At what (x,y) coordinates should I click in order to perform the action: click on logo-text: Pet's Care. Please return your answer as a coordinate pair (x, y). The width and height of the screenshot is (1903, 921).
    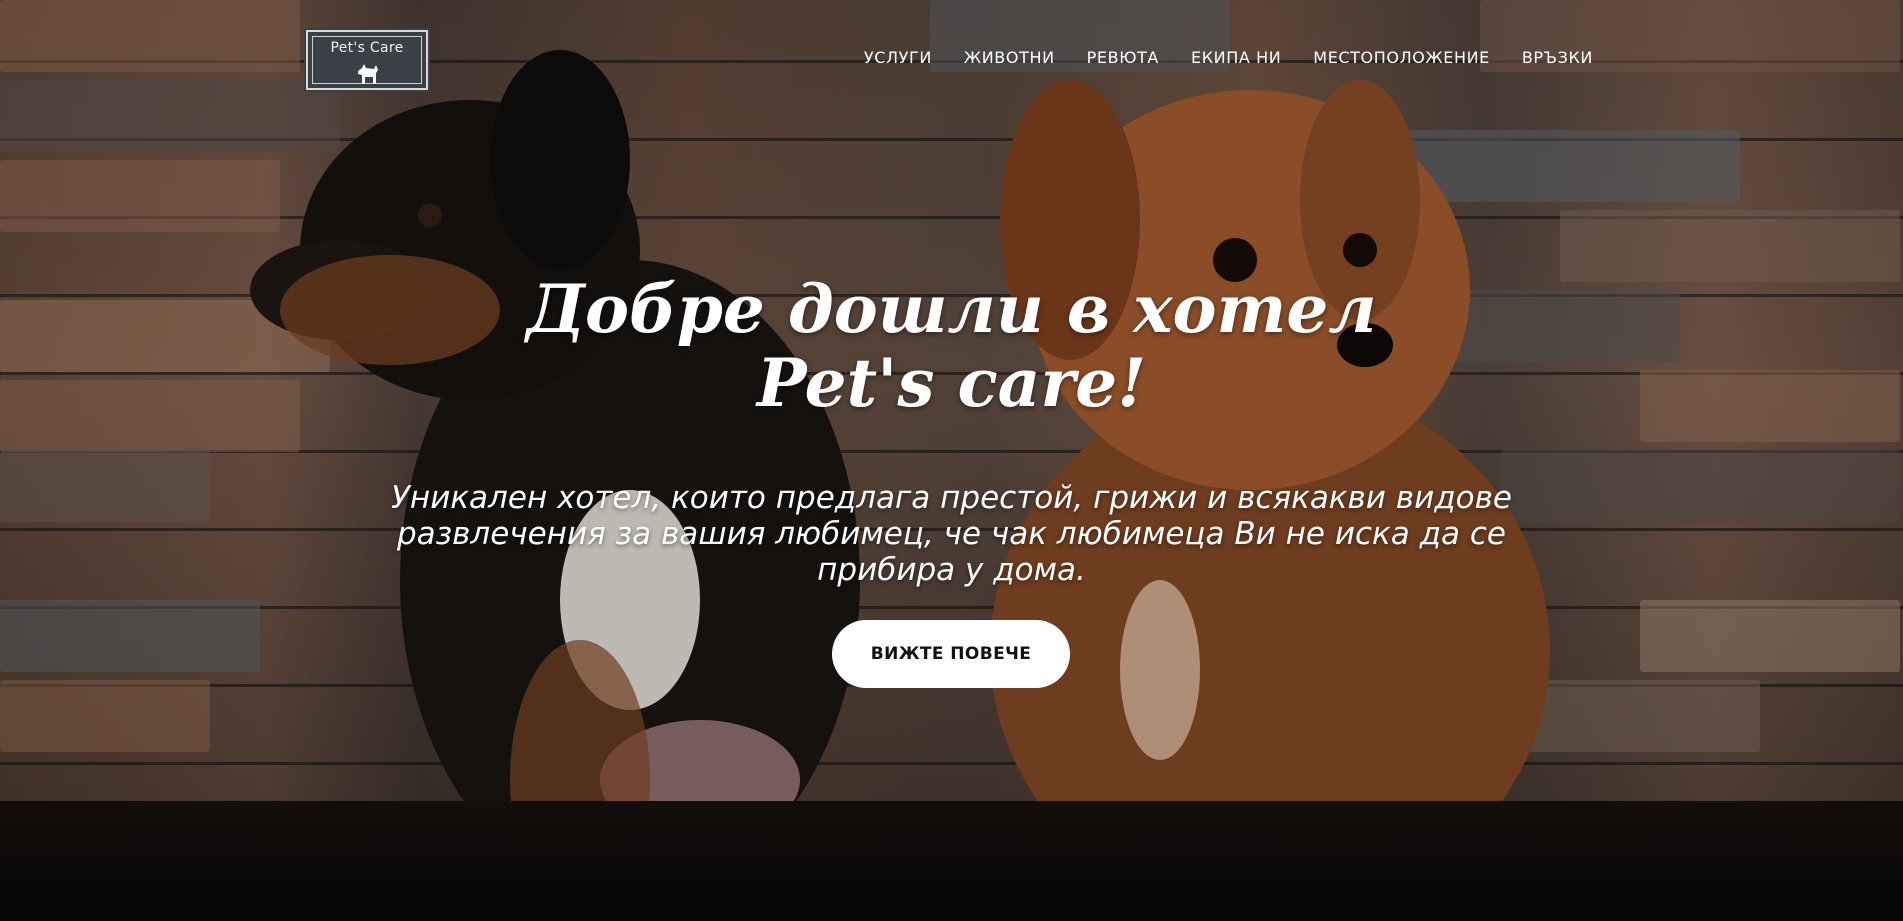
    Looking at the image, I should click on (367, 48).